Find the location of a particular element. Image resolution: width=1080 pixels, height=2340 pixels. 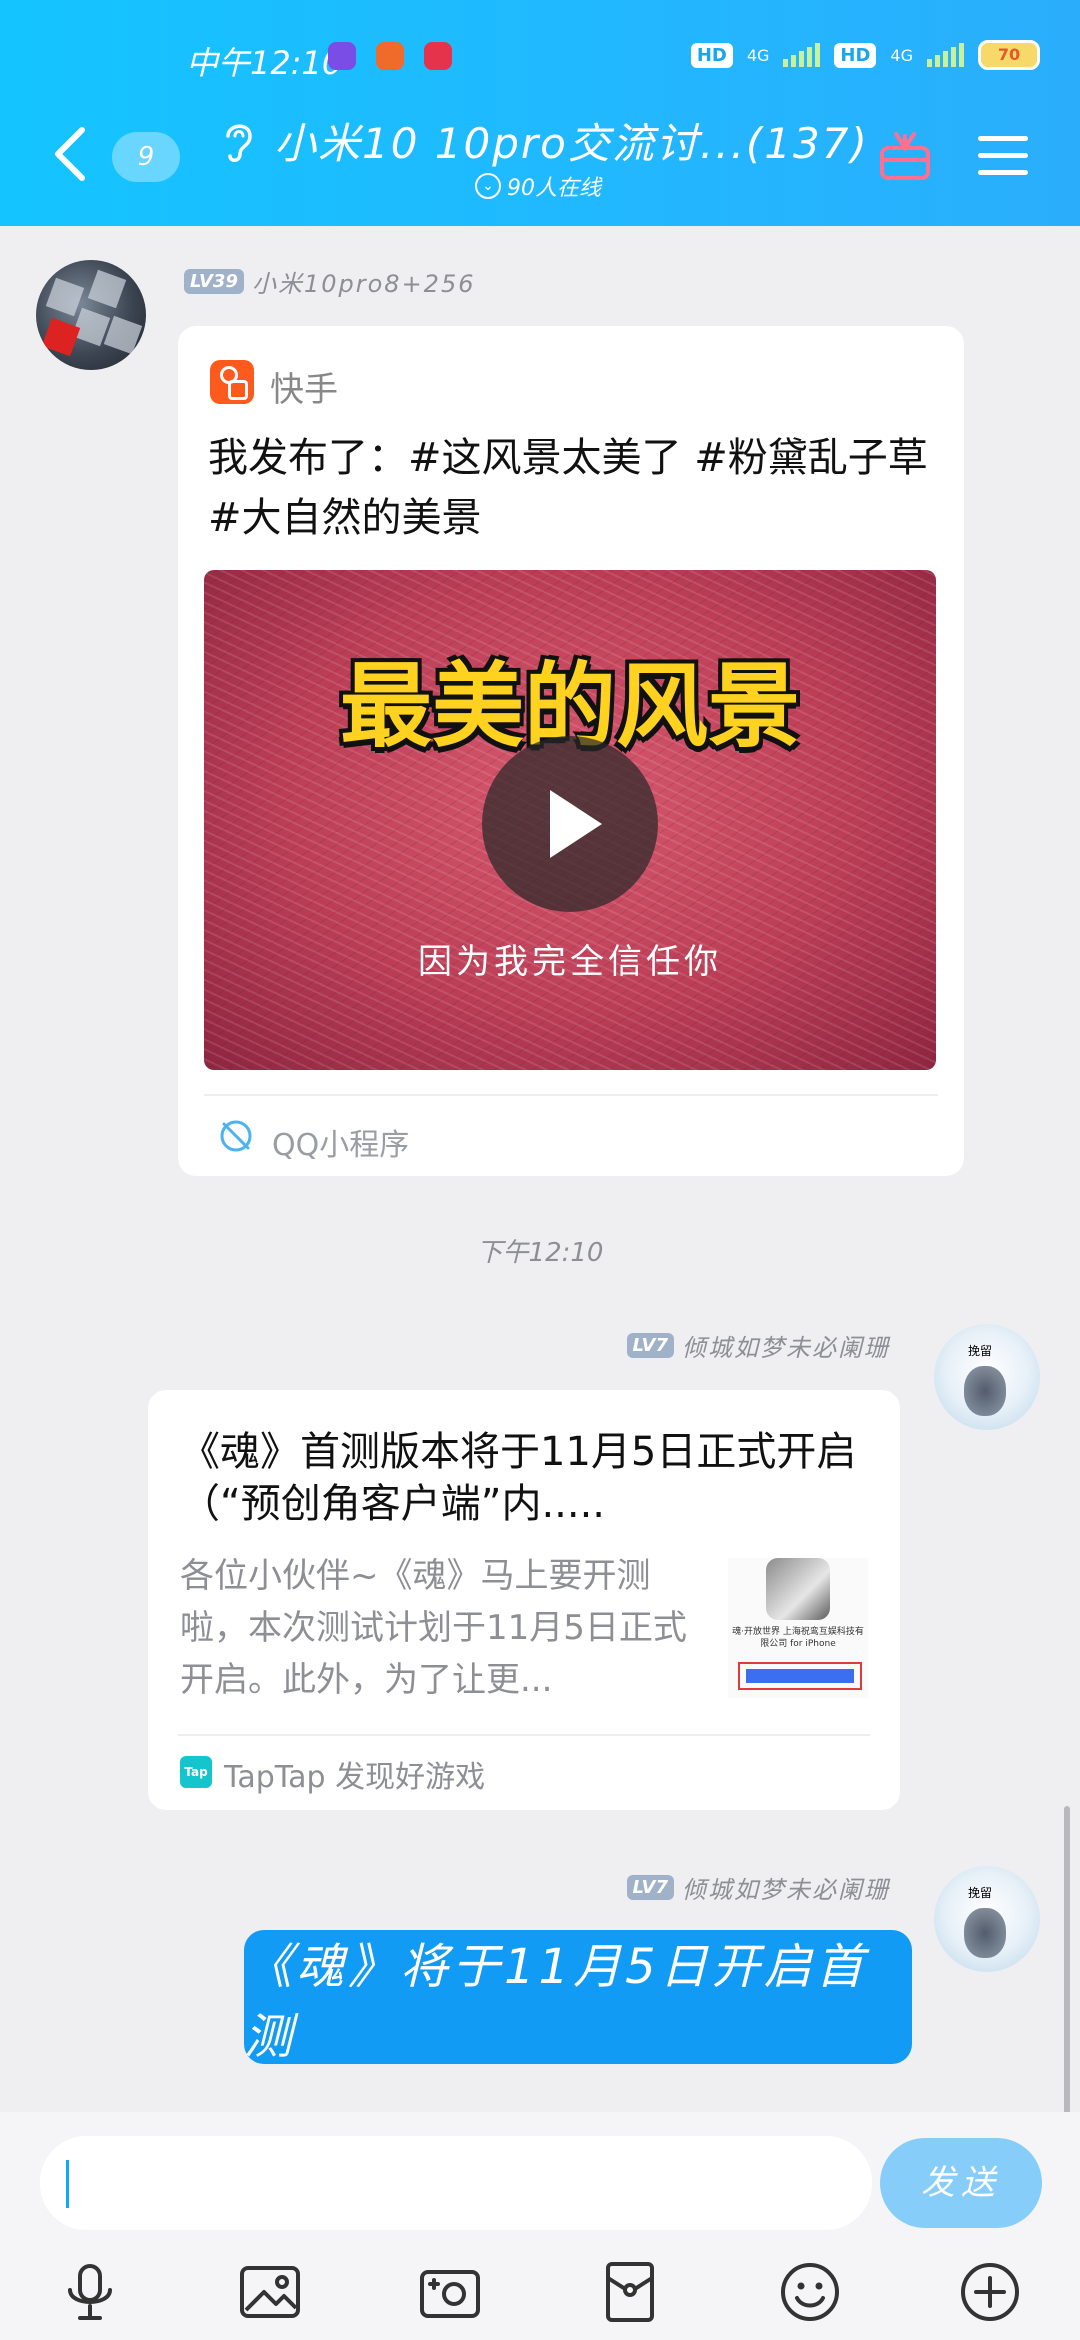

thumbnail-button is located at coordinates (800, 1676).